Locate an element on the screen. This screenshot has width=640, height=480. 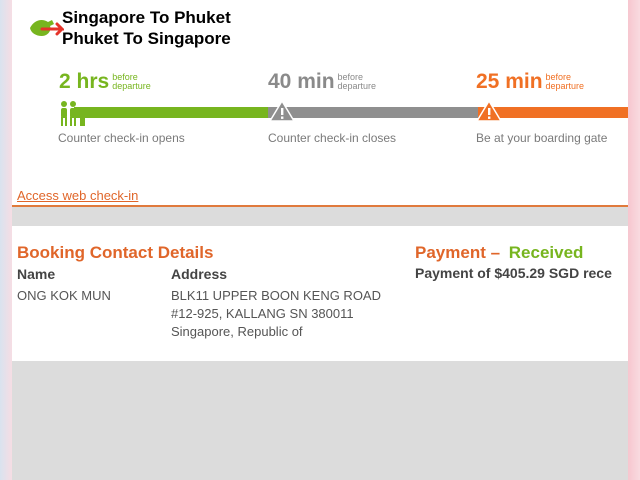
payment-title-prefix: Payment – is located at coordinates (458, 252).